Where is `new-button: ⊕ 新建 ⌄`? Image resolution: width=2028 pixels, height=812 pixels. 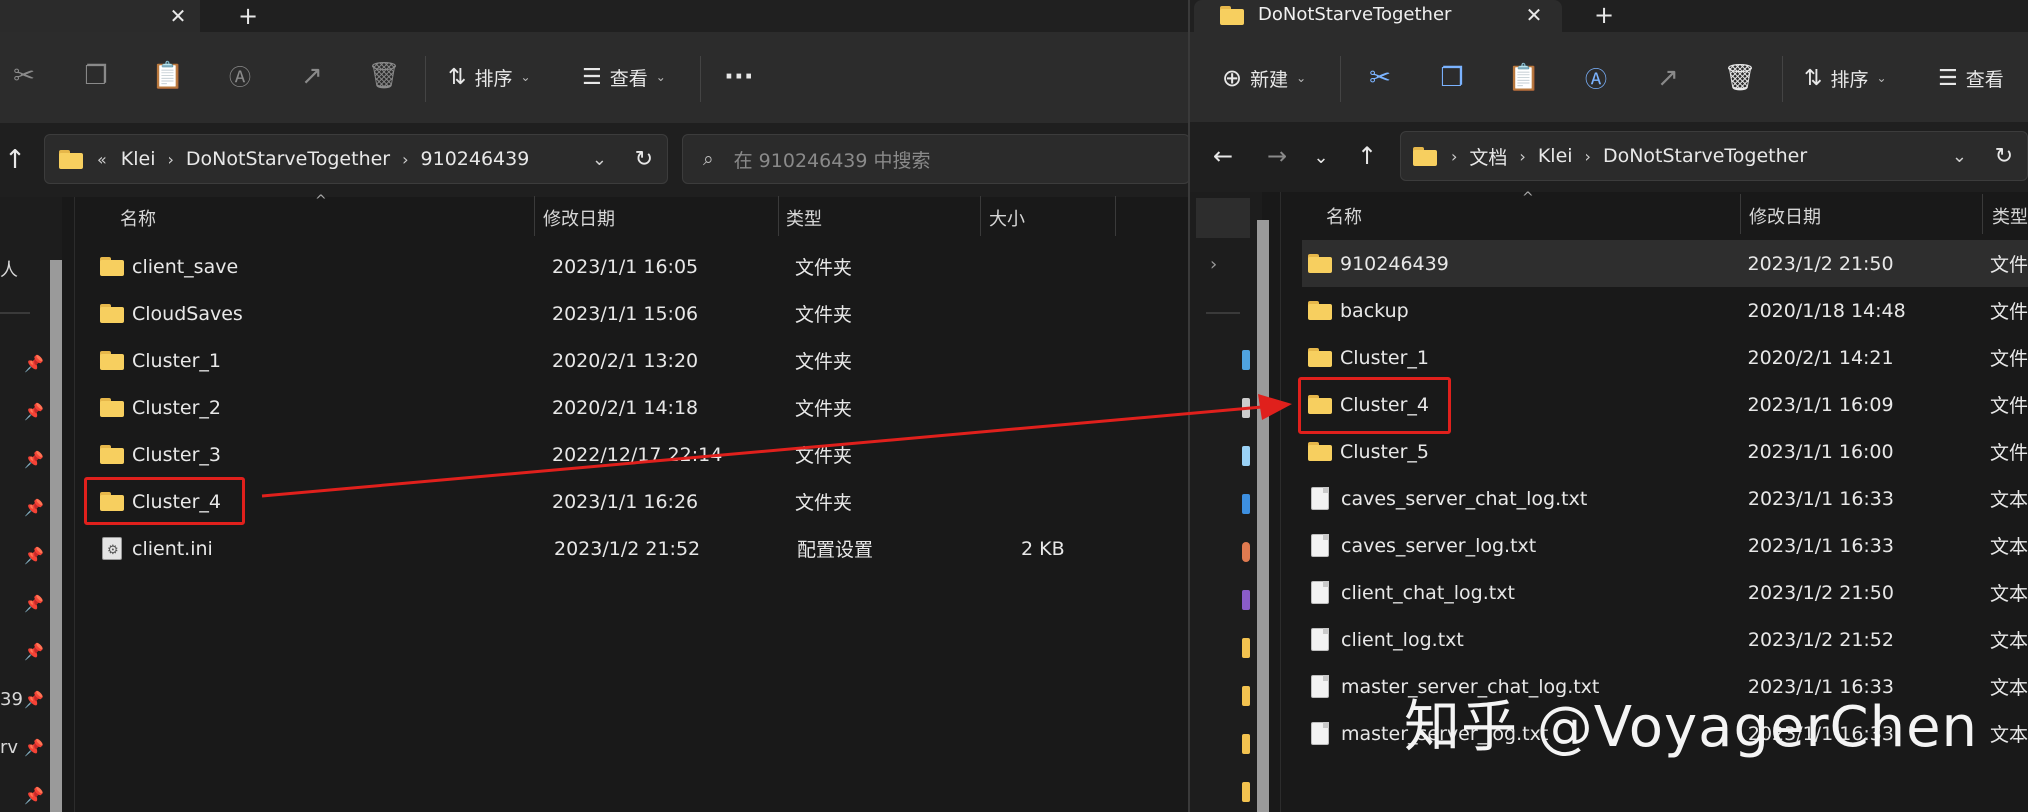
new-button: ⊕ 新建 ⌄ is located at coordinates (1264, 78).